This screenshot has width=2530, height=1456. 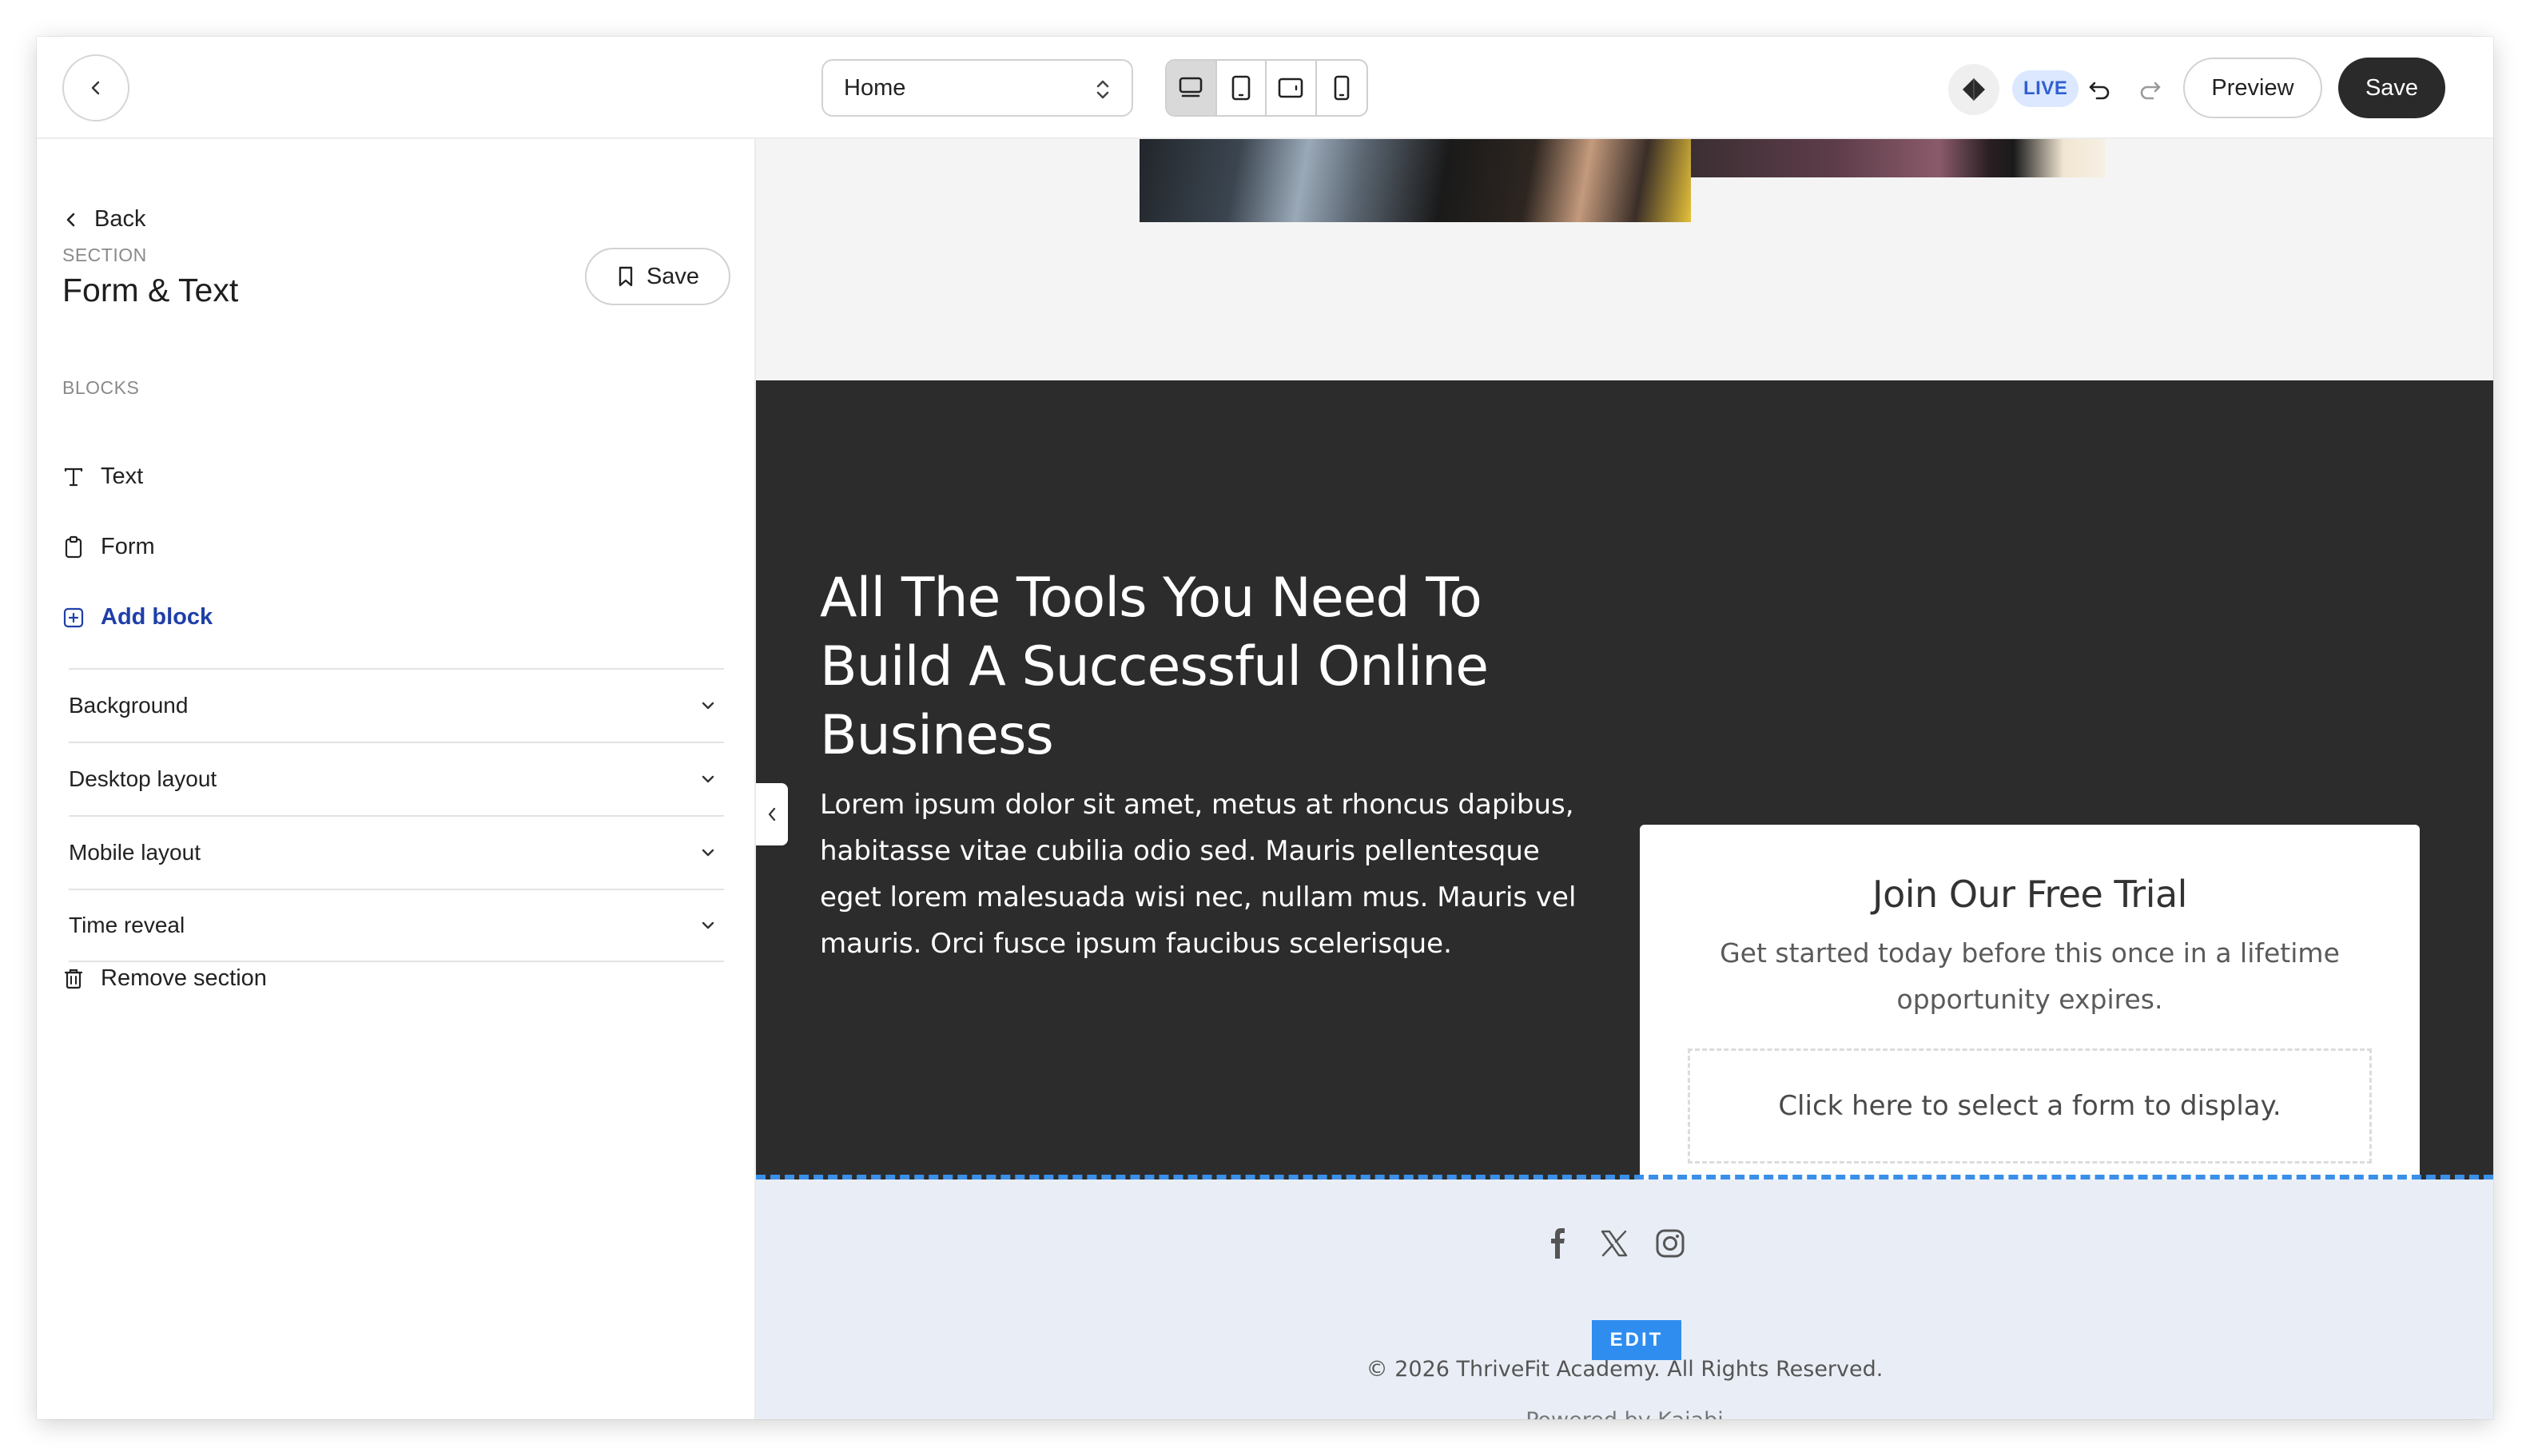 I want to click on facebook-icon, so click(x=1558, y=1243).